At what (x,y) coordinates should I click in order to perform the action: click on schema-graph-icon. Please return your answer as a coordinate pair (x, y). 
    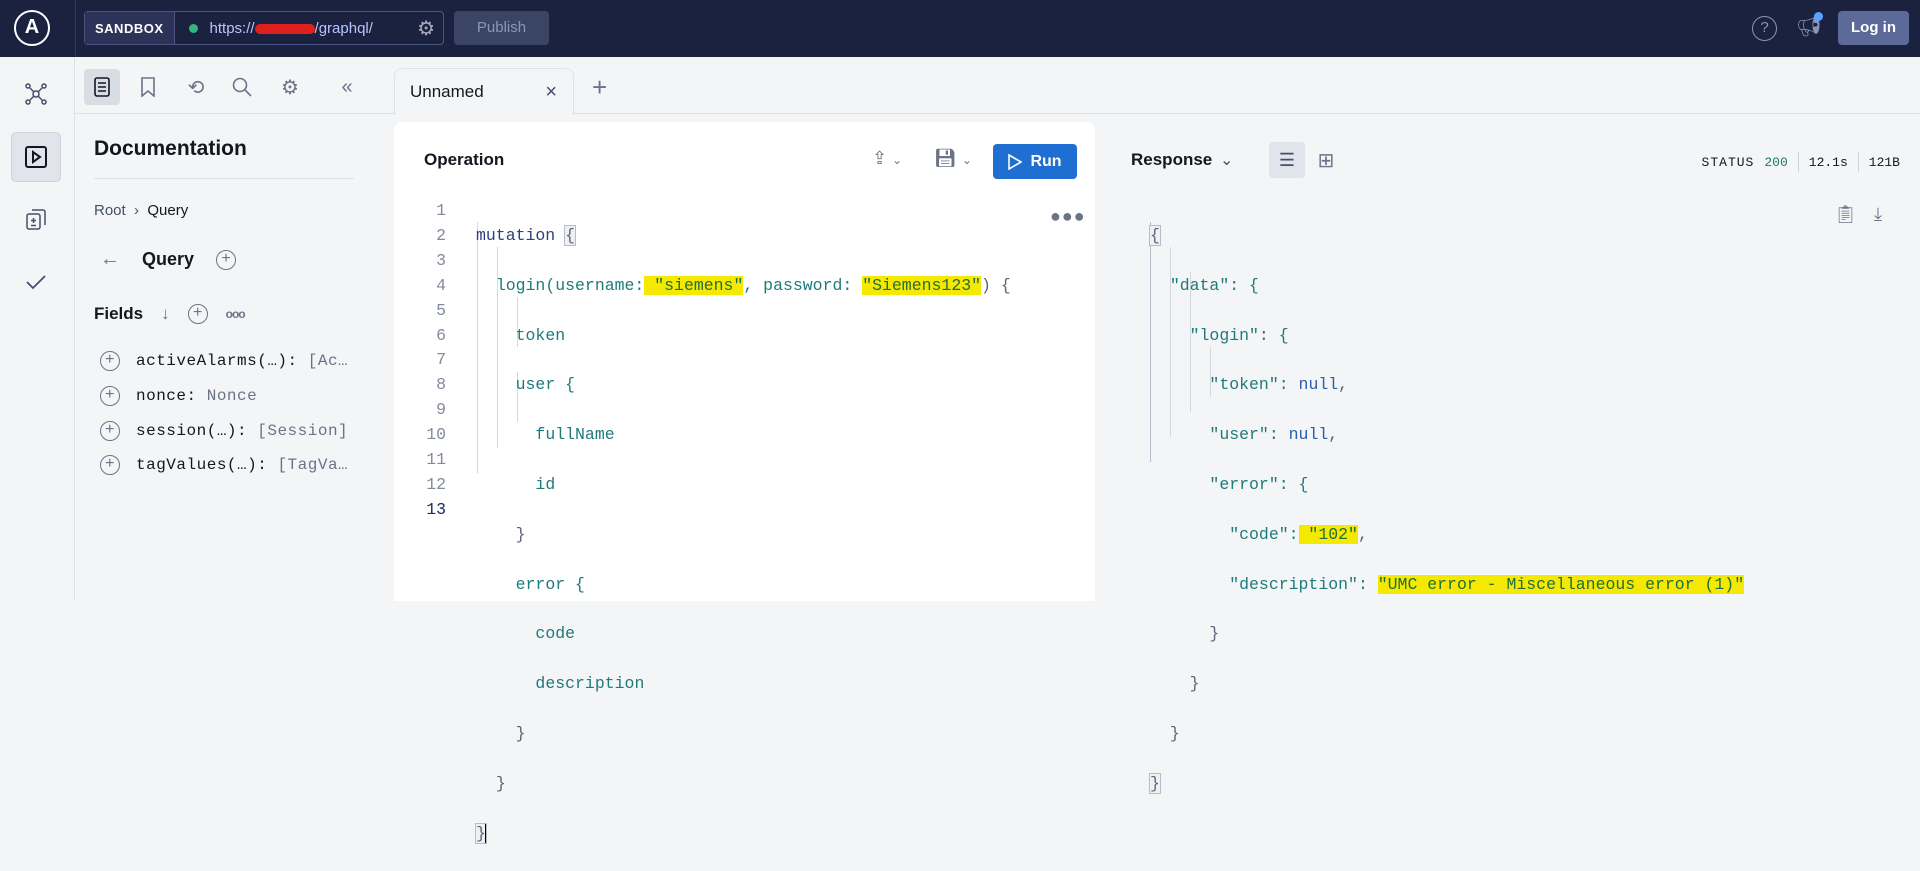
    Looking at the image, I should click on (36, 94).